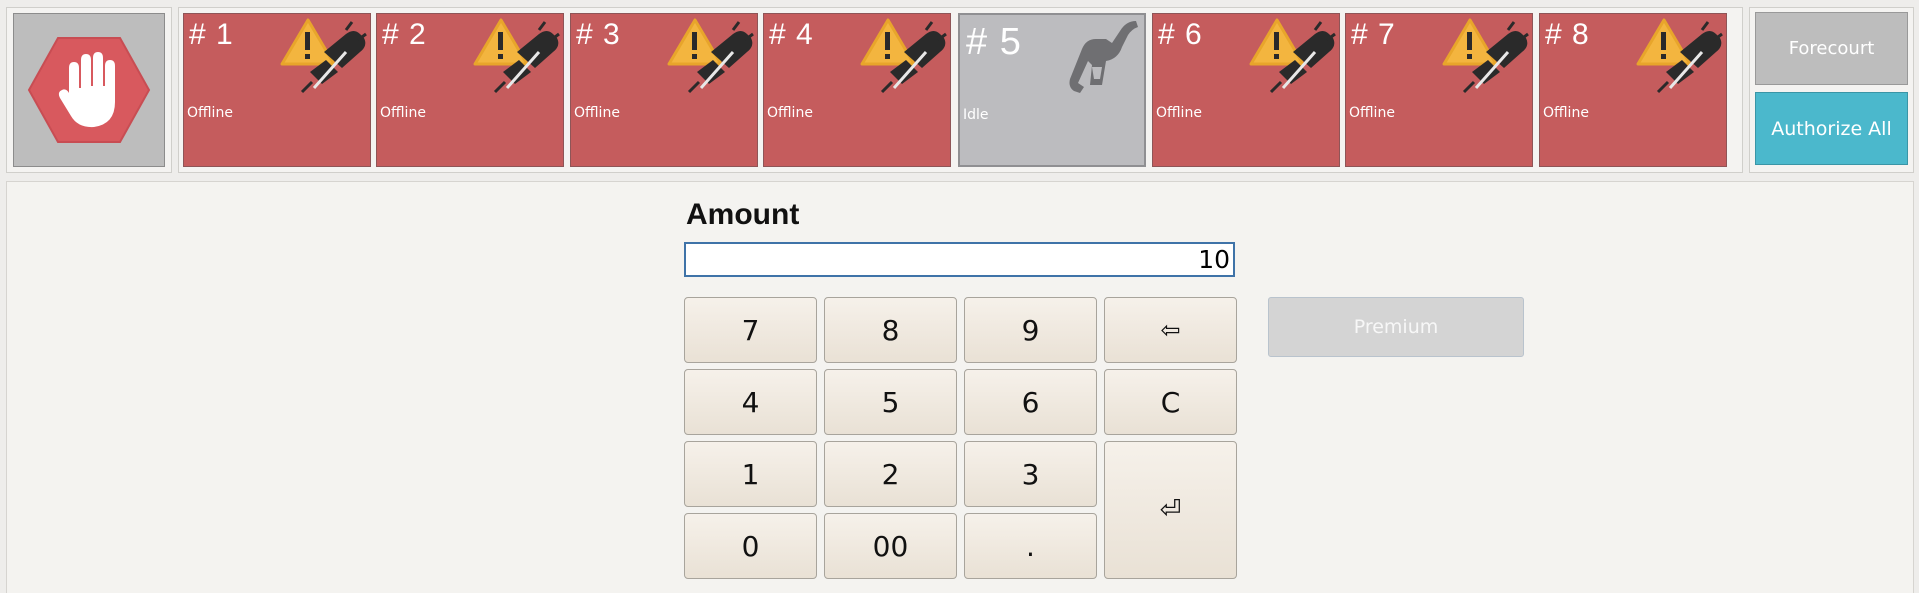 Image resolution: width=1919 pixels, height=593 pixels. Describe the element at coordinates (890, 546) in the screenshot. I see `key-00-button: 00` at that location.